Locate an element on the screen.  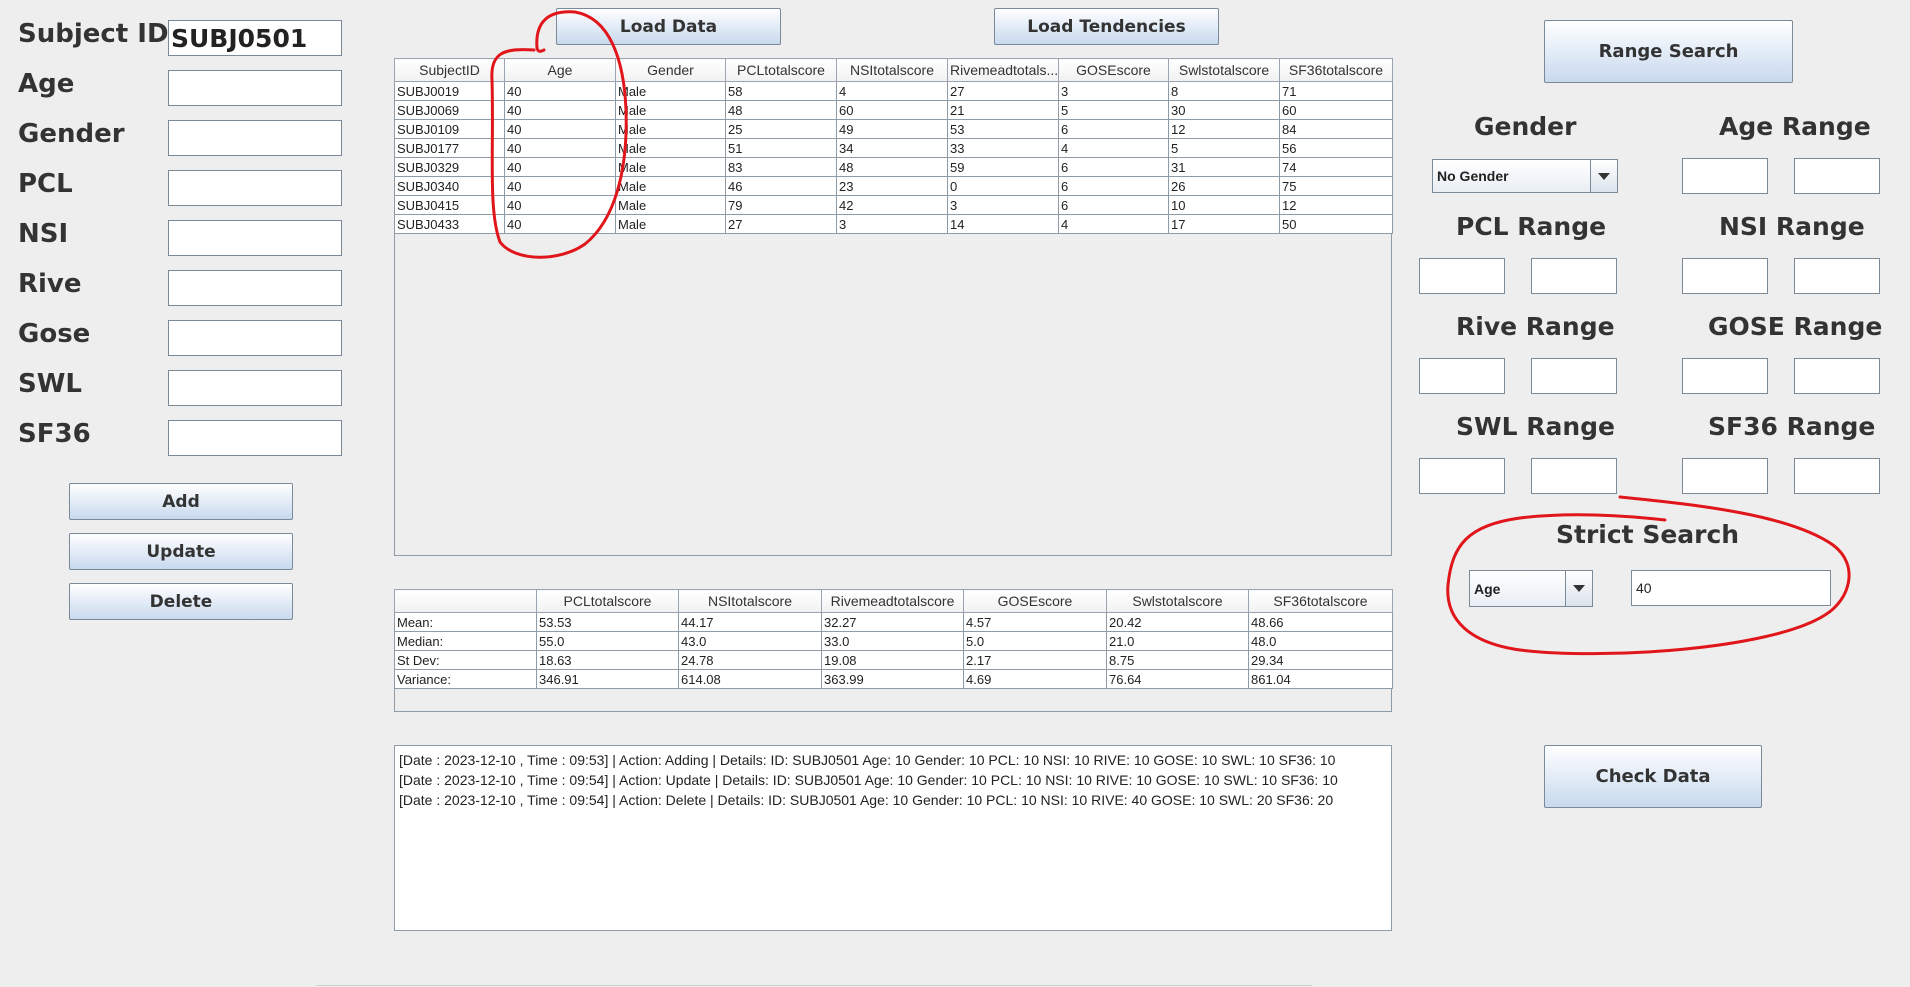
gose-range-min is located at coordinates (1725, 376).